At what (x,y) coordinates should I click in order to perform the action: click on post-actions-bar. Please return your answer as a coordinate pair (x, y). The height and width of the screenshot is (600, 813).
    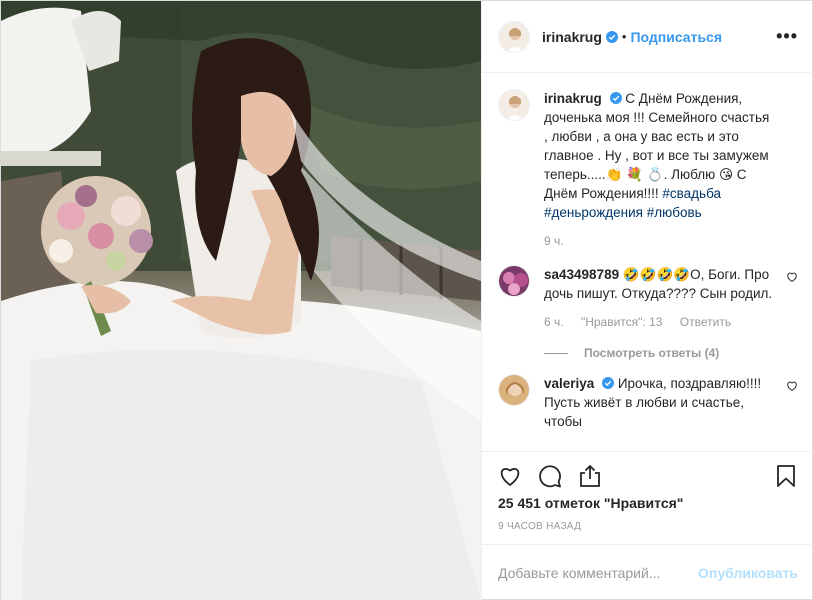
    Looking at the image, I should click on (647, 475).